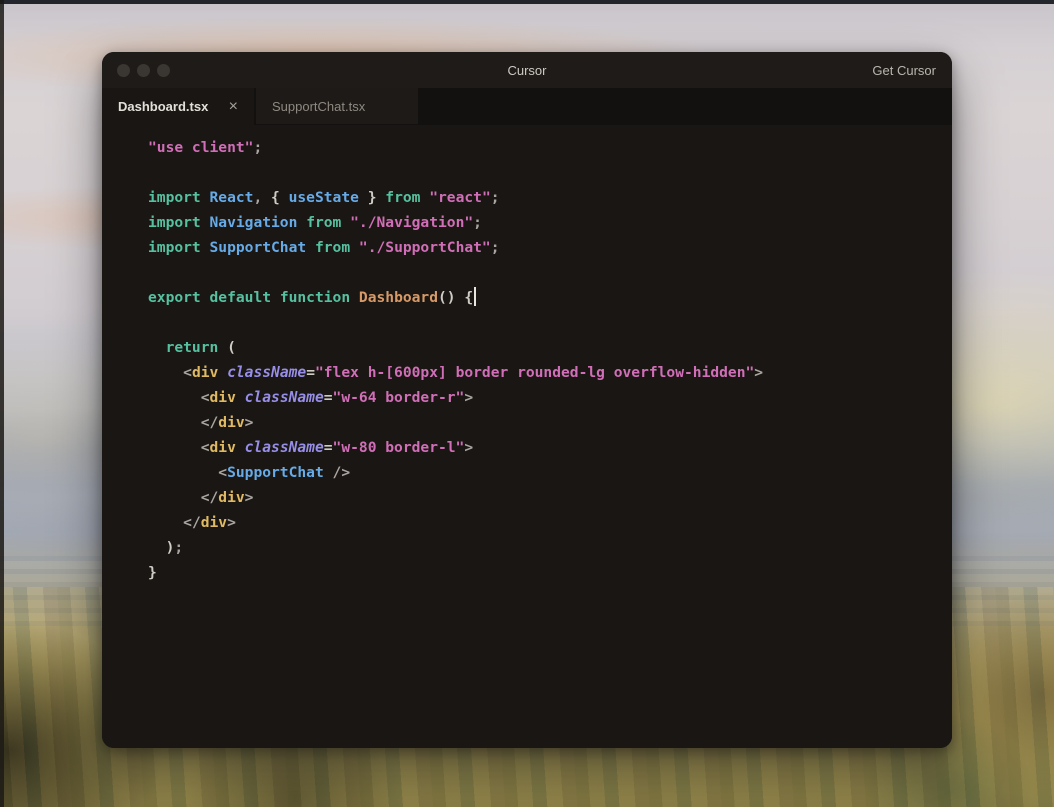 This screenshot has width=1054, height=807. I want to click on zoom-window-button, so click(163, 70).